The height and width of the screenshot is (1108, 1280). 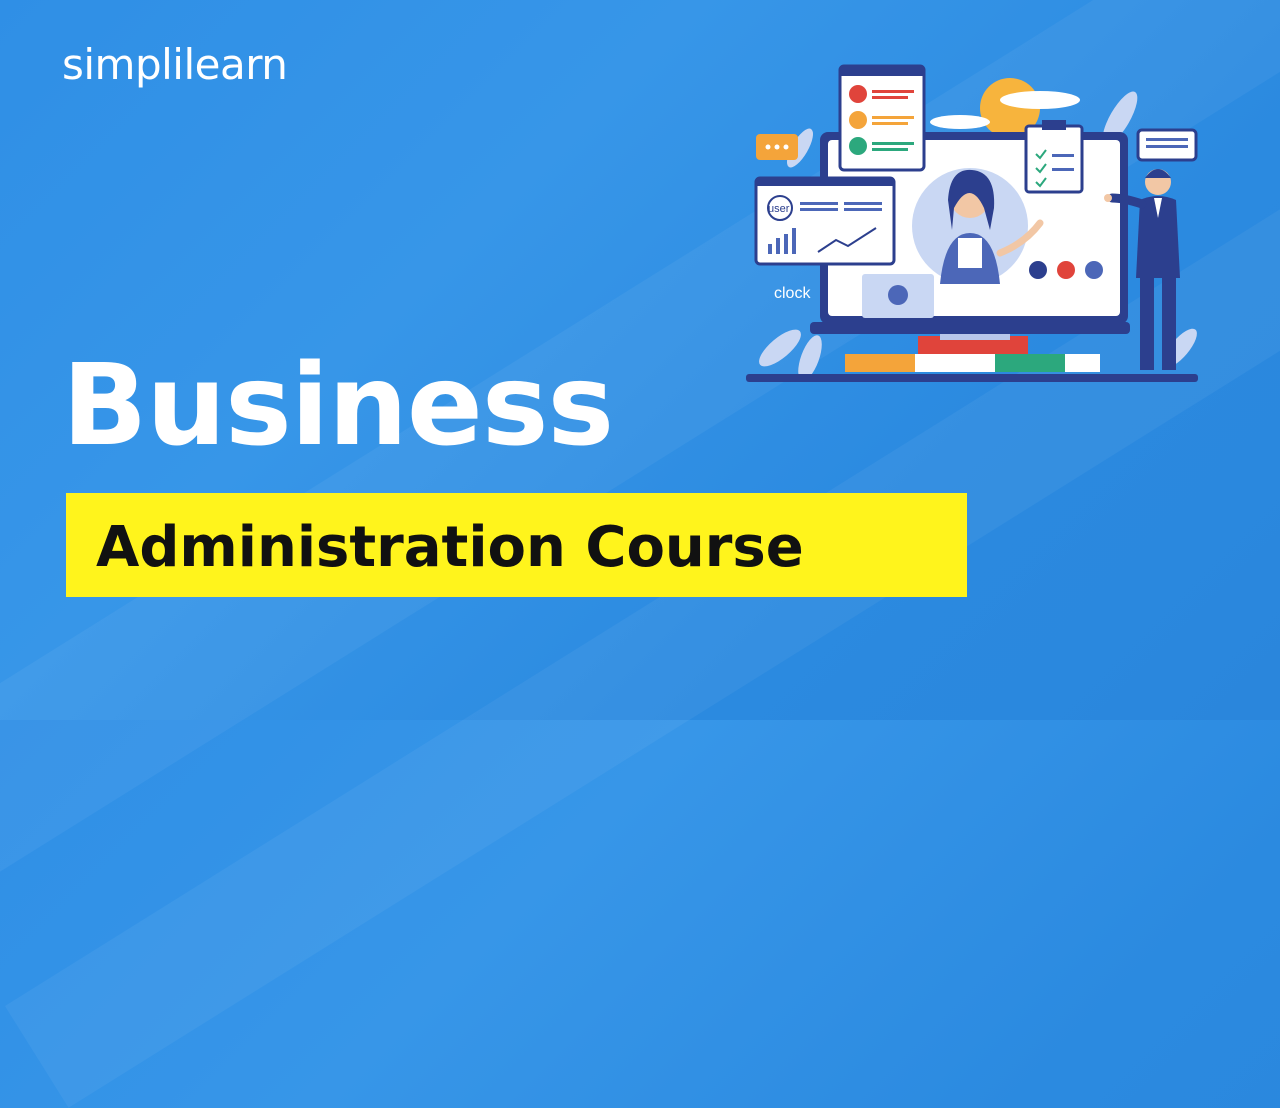 What do you see at coordinates (975, 337) in the screenshot?
I see `monitor-stand` at bounding box center [975, 337].